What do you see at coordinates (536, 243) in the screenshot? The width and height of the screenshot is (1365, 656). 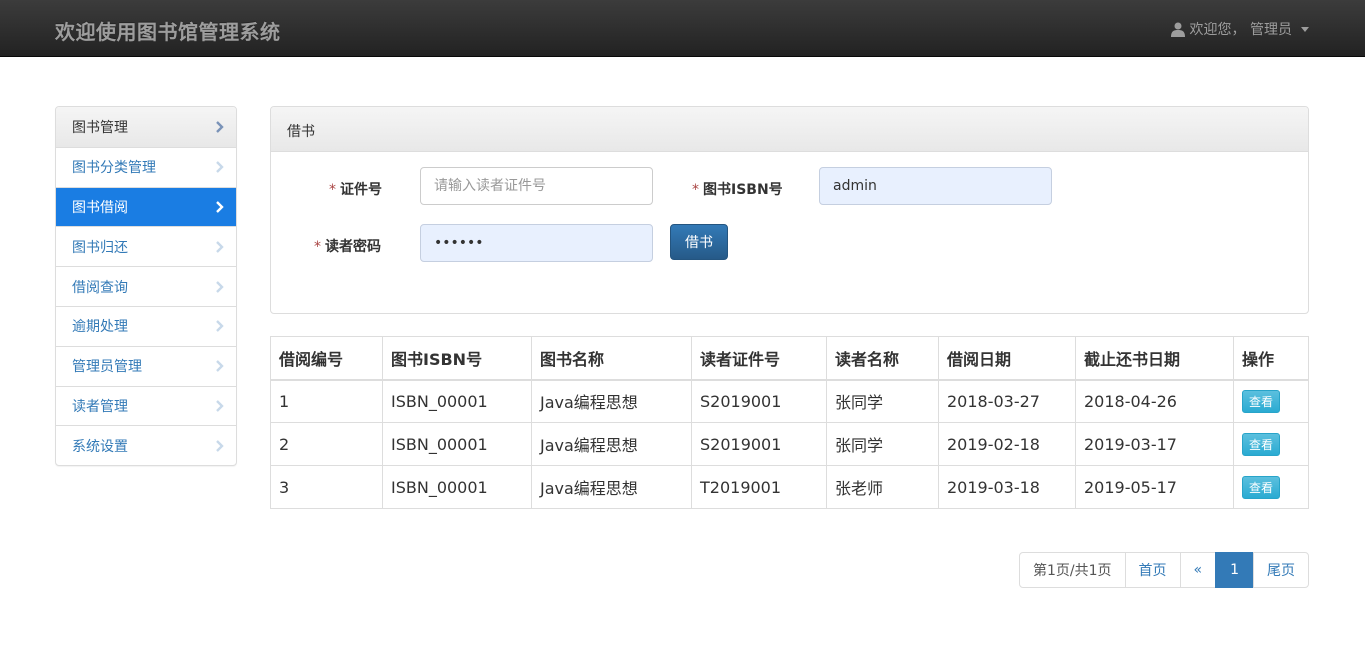 I see `reader-password-input` at bounding box center [536, 243].